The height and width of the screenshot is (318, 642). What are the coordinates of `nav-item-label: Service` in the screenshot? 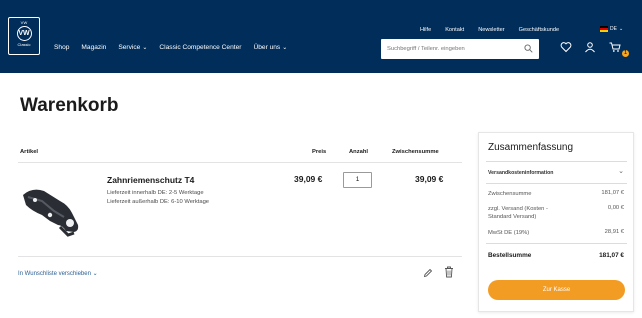 It's located at (129, 47).